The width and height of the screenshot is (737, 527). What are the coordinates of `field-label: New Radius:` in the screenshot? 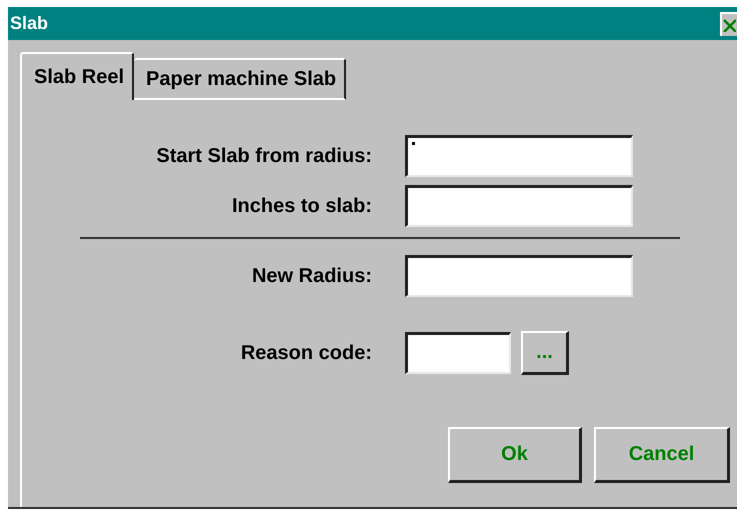 It's located at (311, 276).